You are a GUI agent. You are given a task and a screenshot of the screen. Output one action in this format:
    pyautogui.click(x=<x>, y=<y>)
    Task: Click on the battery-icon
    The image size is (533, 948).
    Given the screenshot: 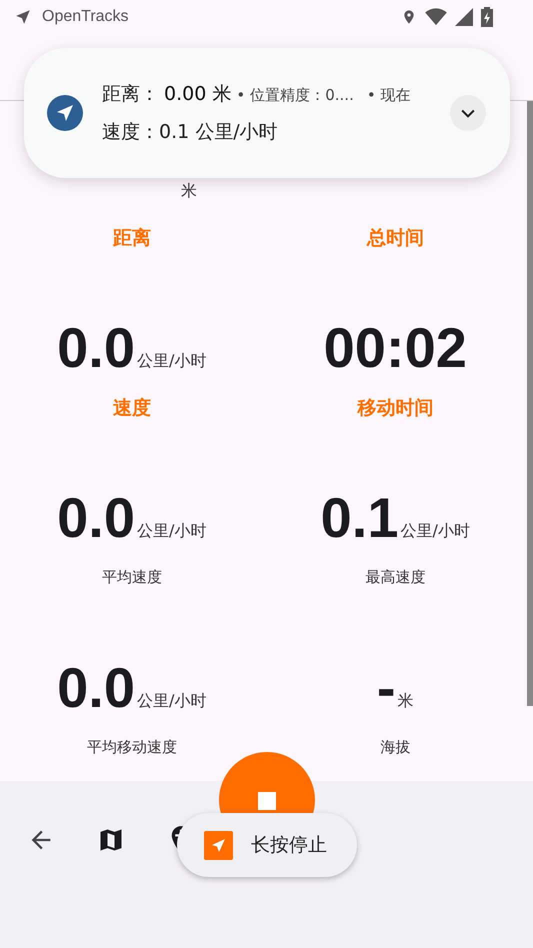 What is the action you would take?
    pyautogui.click(x=487, y=17)
    